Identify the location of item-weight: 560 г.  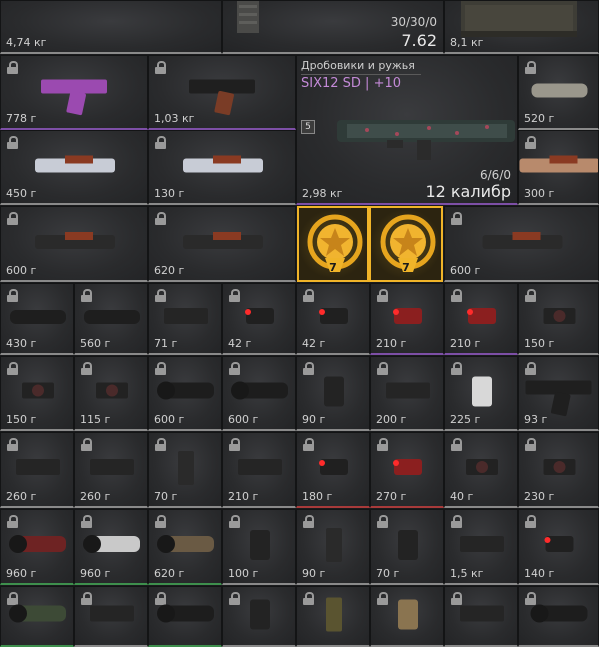
(95, 343).